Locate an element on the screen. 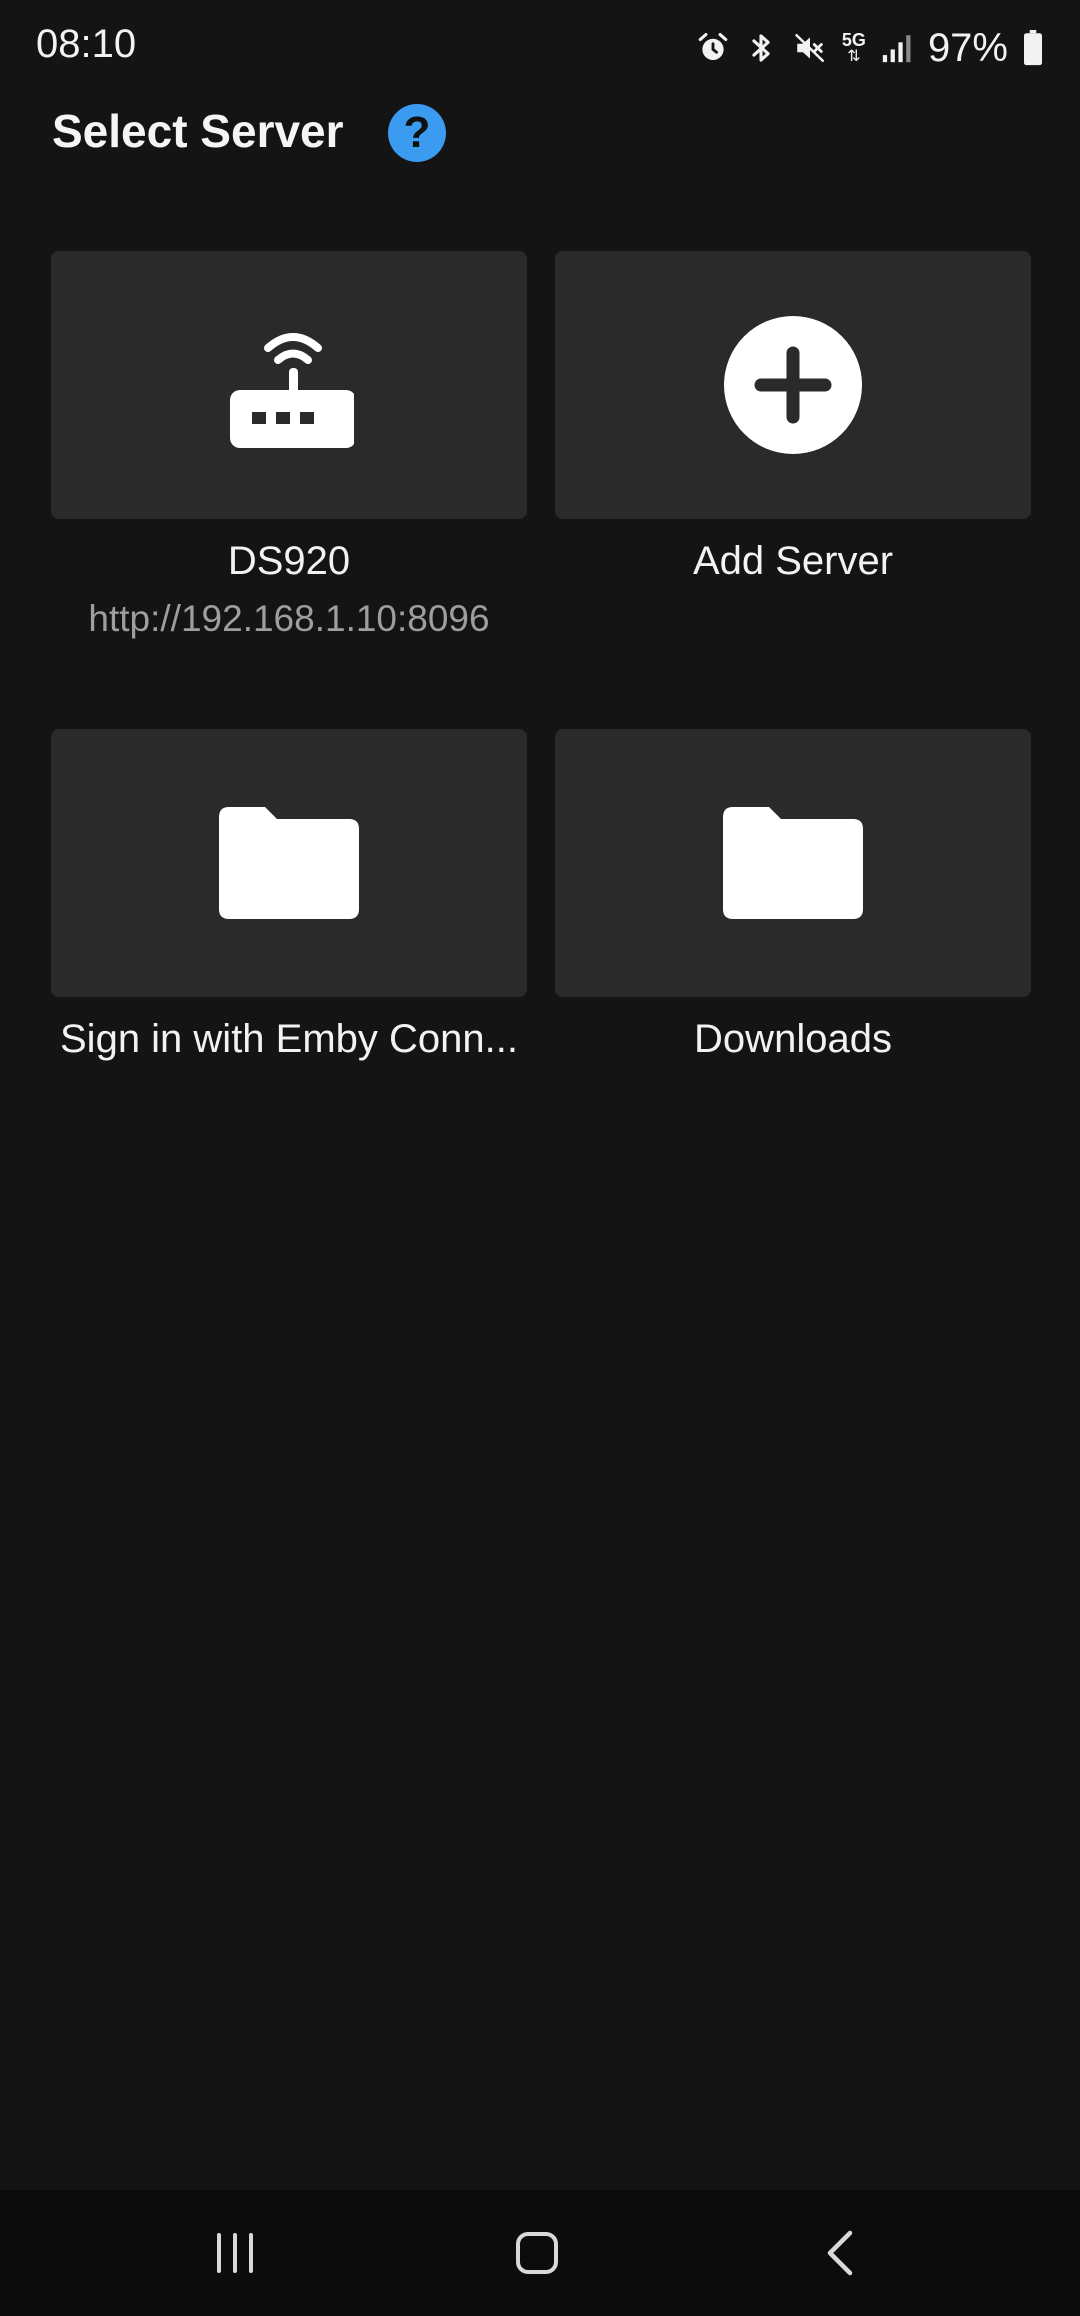  battery-icon is located at coordinates (1033, 48).